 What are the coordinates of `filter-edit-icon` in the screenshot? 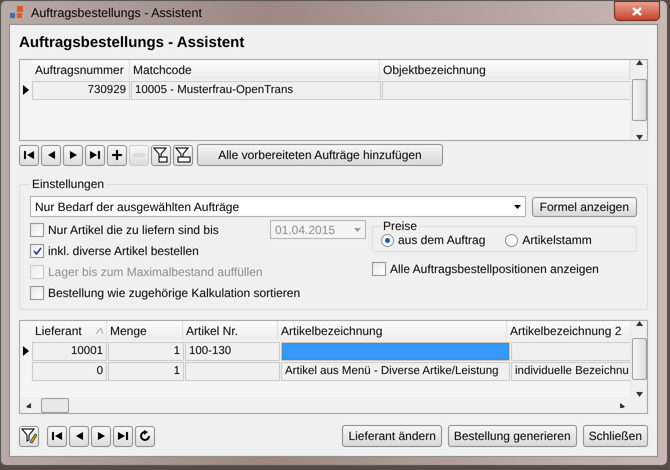 It's located at (29, 436).